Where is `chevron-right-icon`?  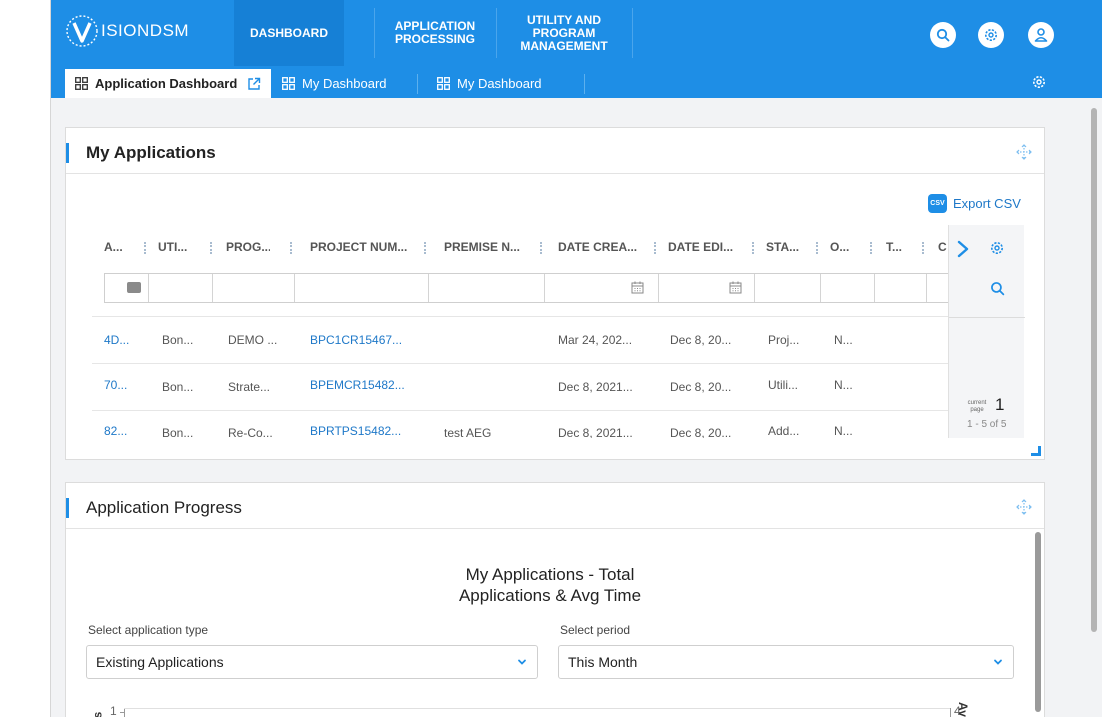
chevron-right-icon is located at coordinates (963, 249).